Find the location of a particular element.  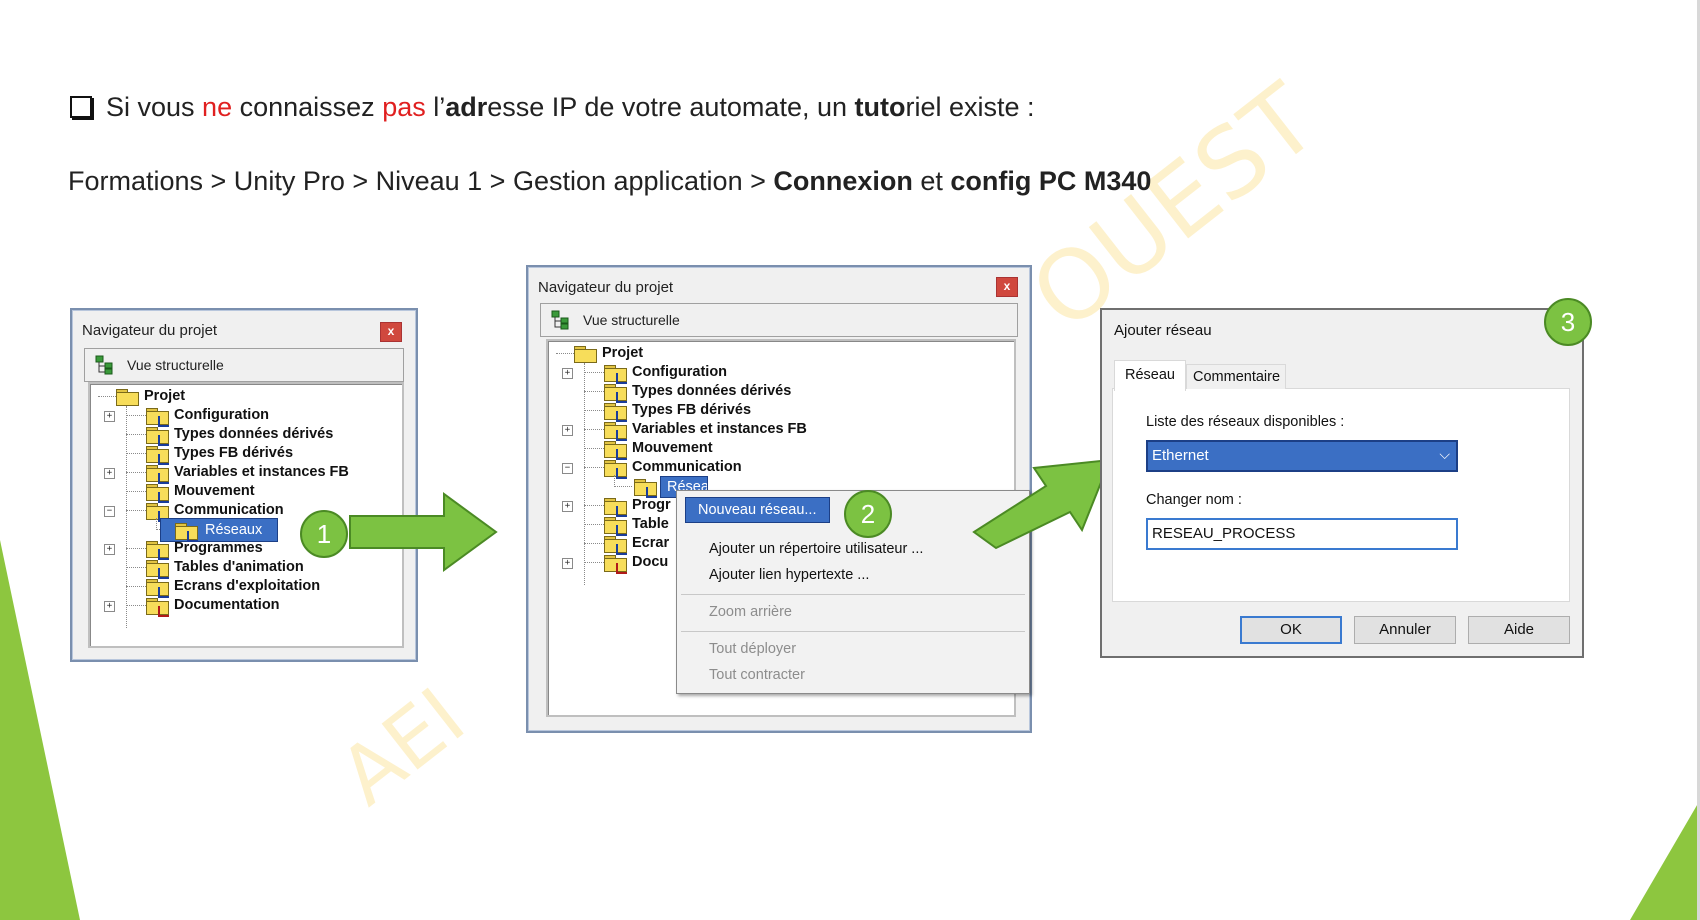

network-name-value: RESEAU_PROCESS is located at coordinates (1224, 533).